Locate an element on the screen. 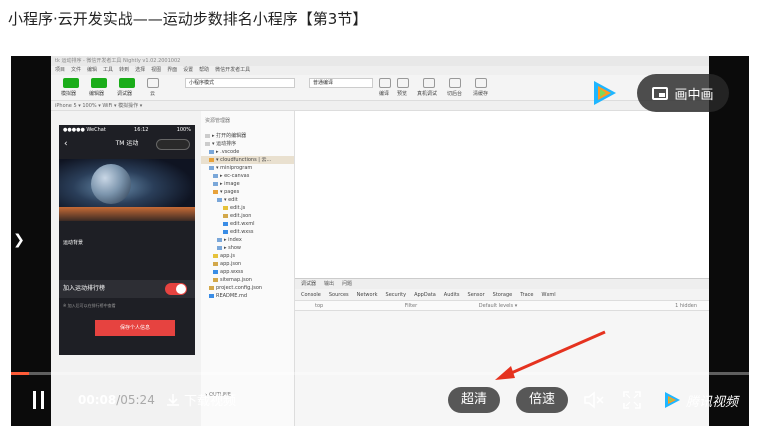 The width and height of the screenshot is (759, 437). rank-toggle-label: 加入运动排行榜 is located at coordinates (84, 288).